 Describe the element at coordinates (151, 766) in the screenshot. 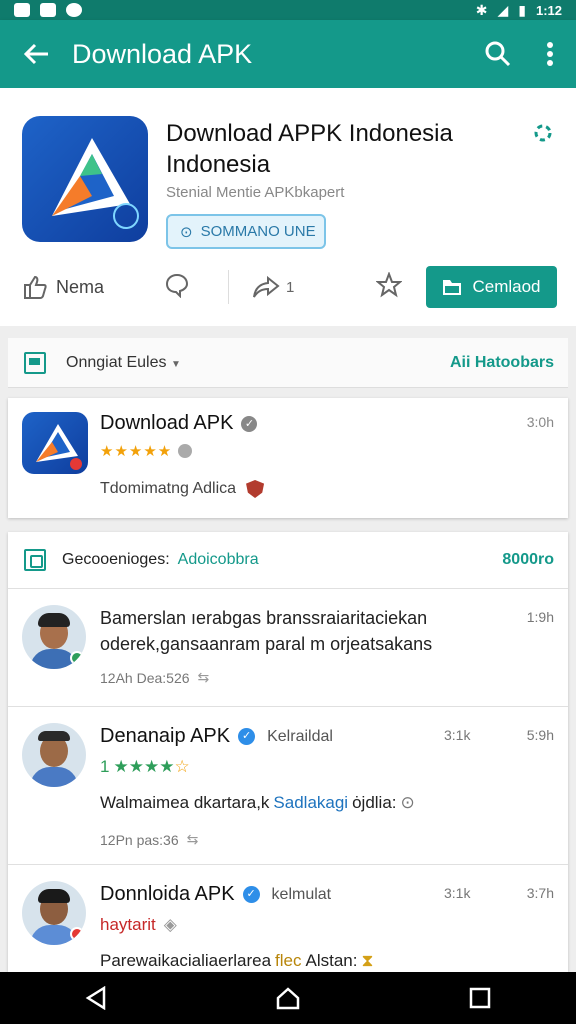

I see `rating-stars: ★★★★☆` at that location.